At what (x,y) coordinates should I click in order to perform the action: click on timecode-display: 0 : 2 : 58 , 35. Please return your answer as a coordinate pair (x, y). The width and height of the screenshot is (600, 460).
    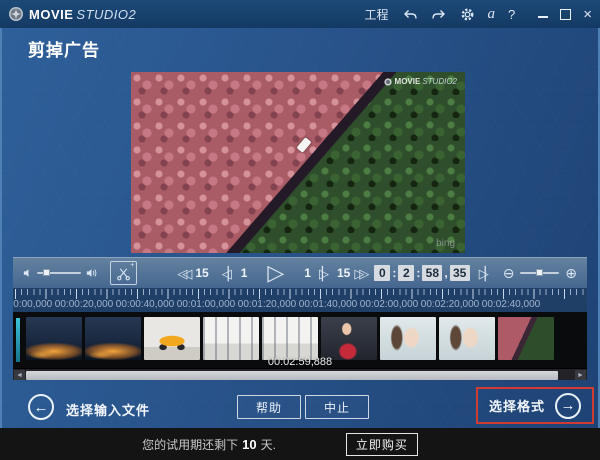
    Looking at the image, I should click on (422, 273).